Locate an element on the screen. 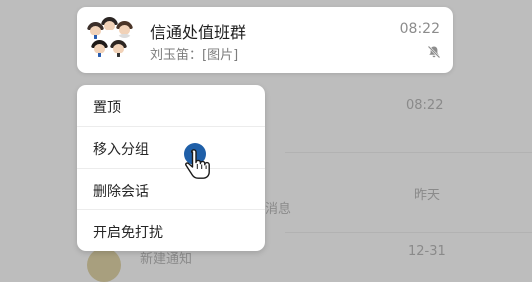 Image resolution: width=532 pixels, height=282 pixels. menu-item-label: 移入分组 is located at coordinates (121, 150).